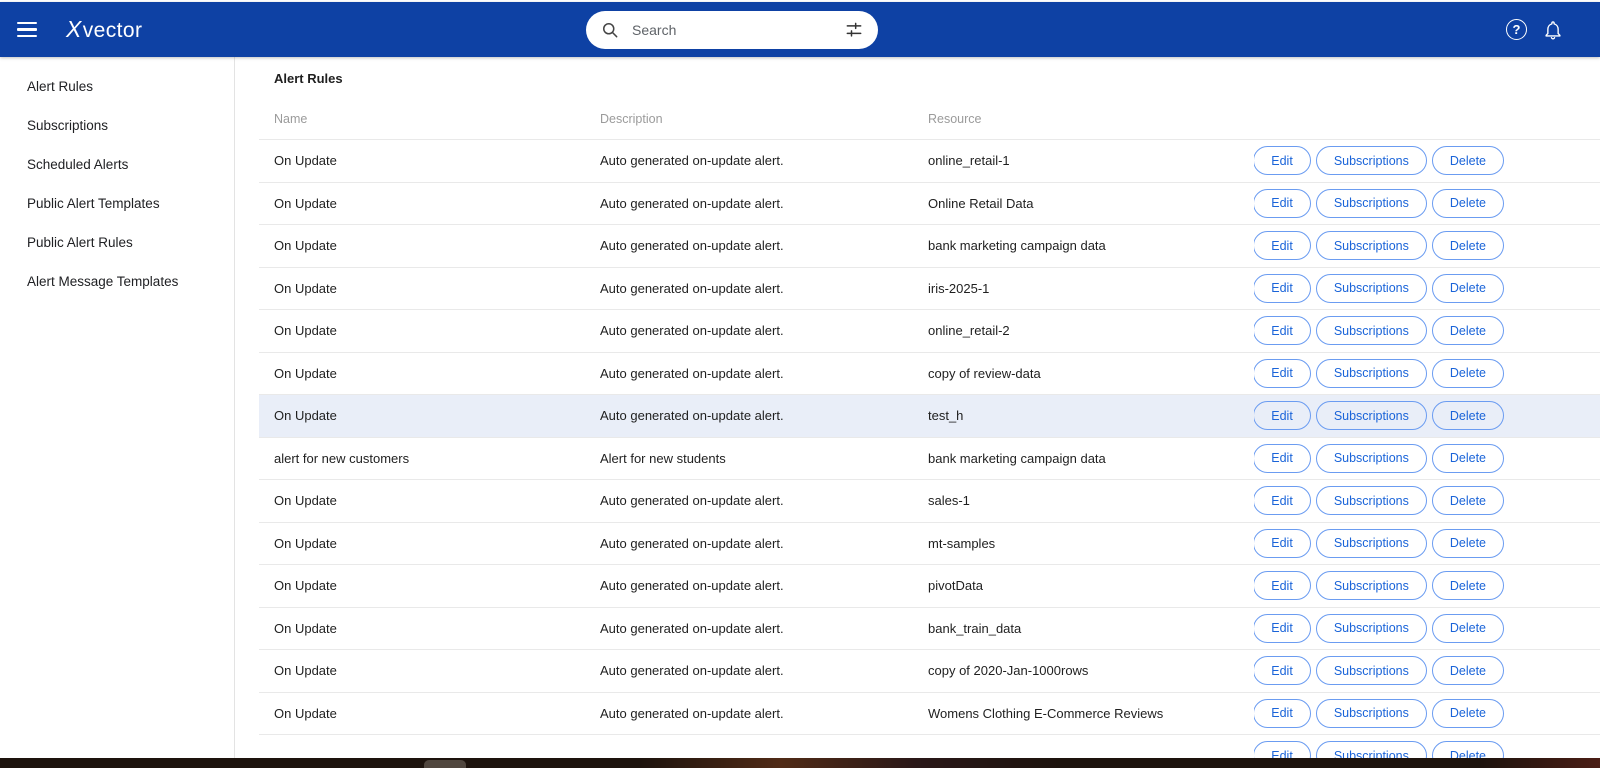  I want to click on tune-icon, so click(854, 30).